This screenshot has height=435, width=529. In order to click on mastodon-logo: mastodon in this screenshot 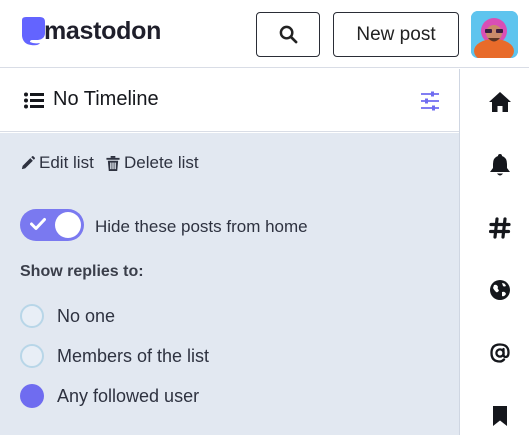, I will do `click(89, 31)`.